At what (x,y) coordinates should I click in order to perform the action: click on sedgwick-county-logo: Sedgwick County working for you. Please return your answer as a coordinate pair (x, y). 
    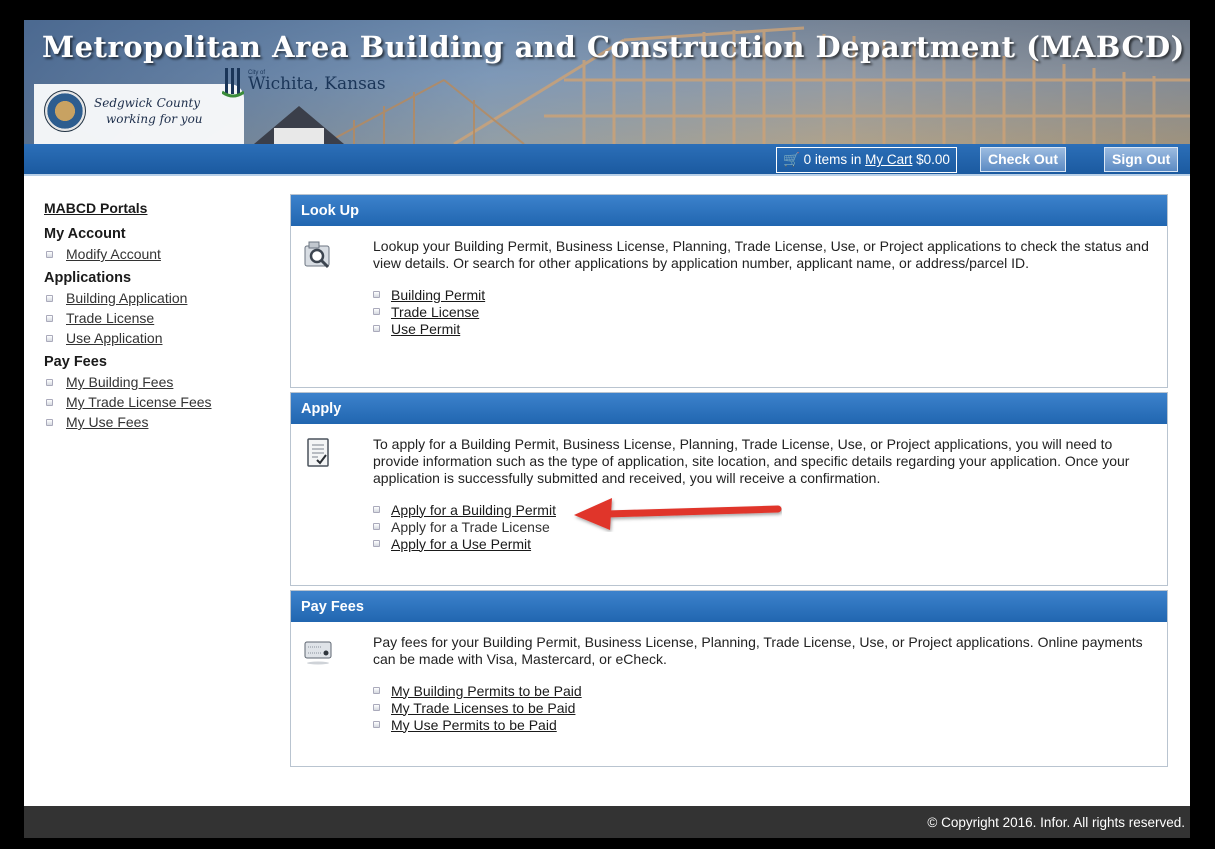
    Looking at the image, I should click on (139, 114).